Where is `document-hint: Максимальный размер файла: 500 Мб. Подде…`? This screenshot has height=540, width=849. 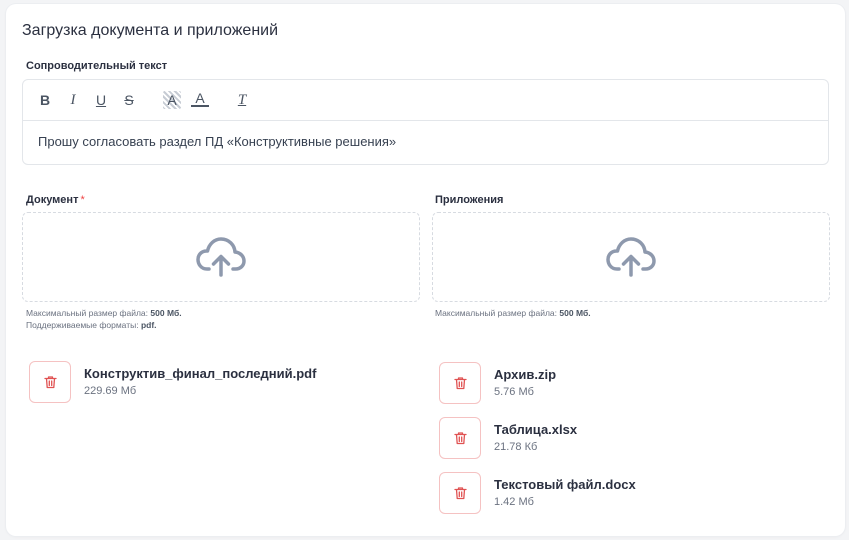
document-hint: Максимальный размер файла: 500 Мб. Подде… is located at coordinates (104, 319).